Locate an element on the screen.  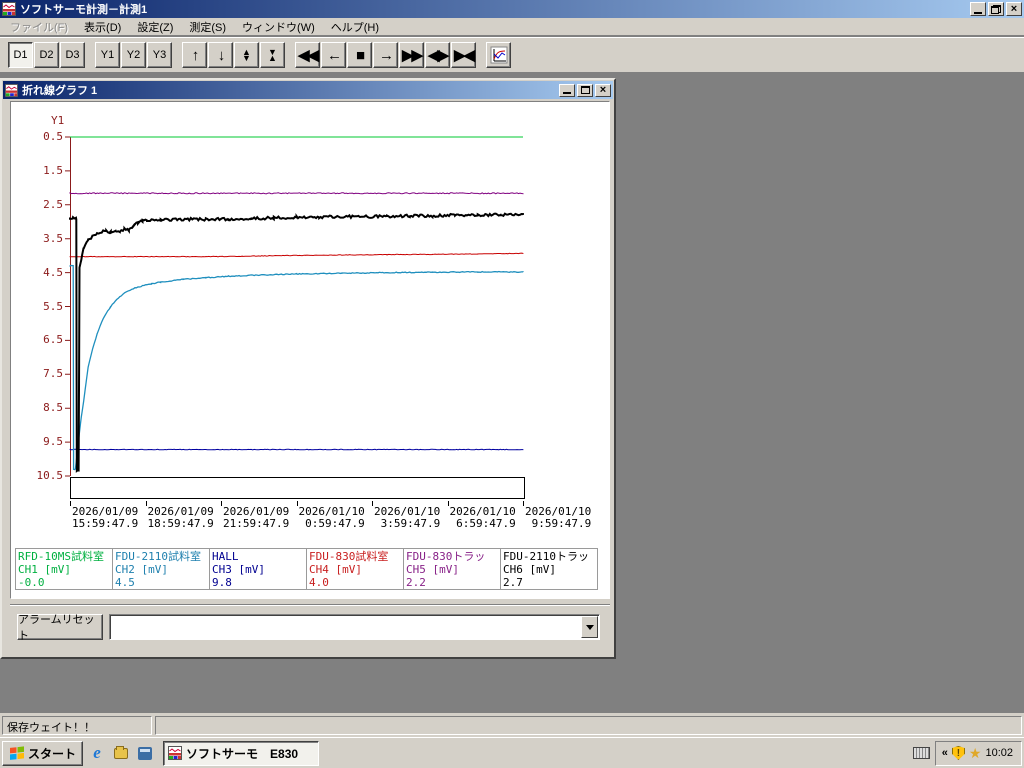
show-desktop-icon is located at coordinates (121, 752).